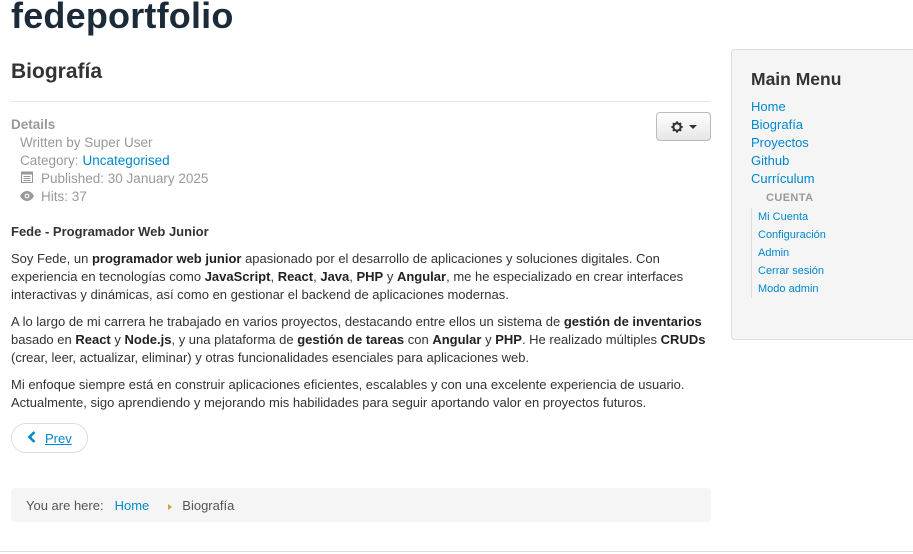  I want to click on text-run: Soy Fede, un, so click(51, 258).